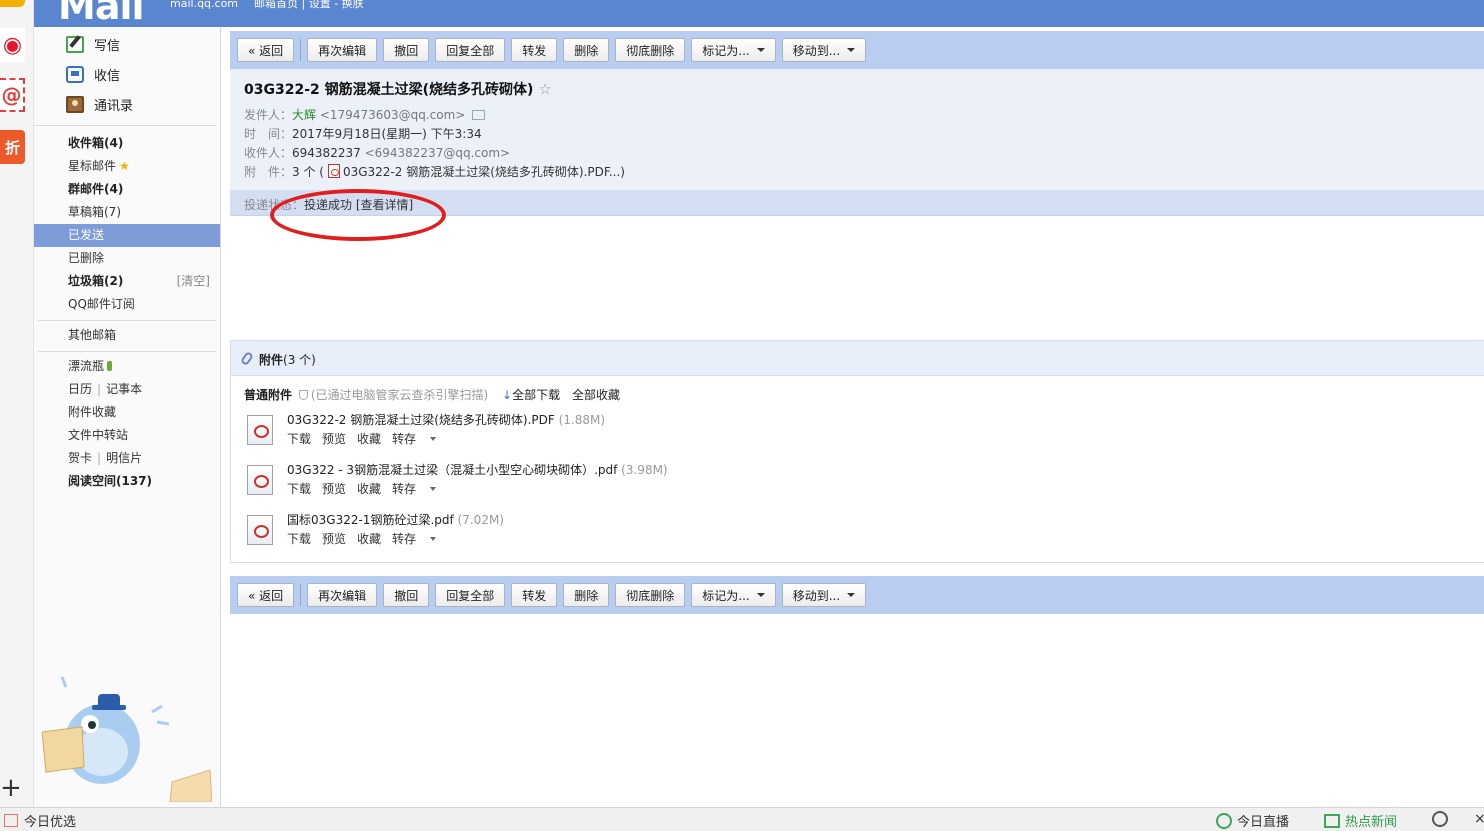 Image resolution: width=1484 pixels, height=831 pixels. I want to click on sidebar-divider, so click(125, 125).